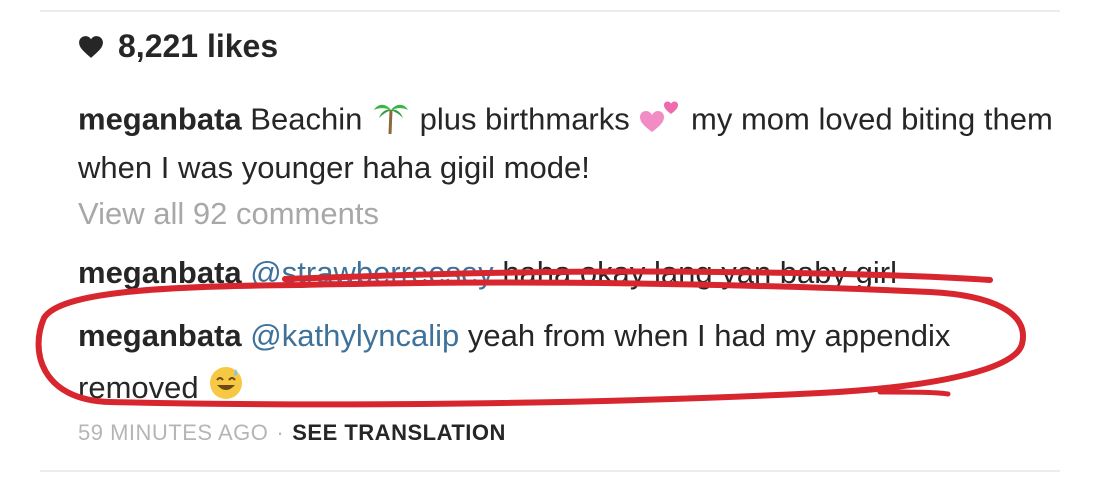  I want to click on palm-tree-icon, so click(391, 121).